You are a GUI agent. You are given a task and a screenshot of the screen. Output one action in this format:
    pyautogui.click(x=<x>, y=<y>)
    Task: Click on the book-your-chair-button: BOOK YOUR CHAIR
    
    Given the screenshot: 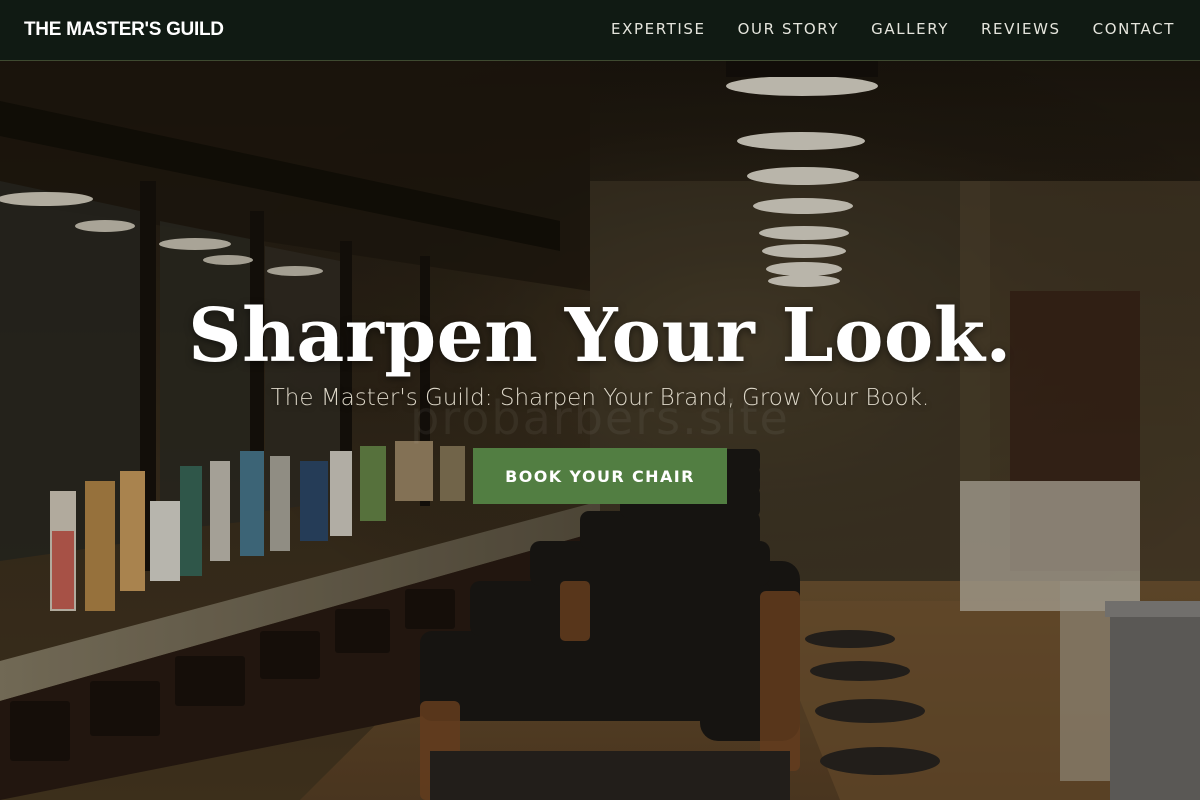 What is the action you would take?
    pyautogui.click(x=600, y=476)
    